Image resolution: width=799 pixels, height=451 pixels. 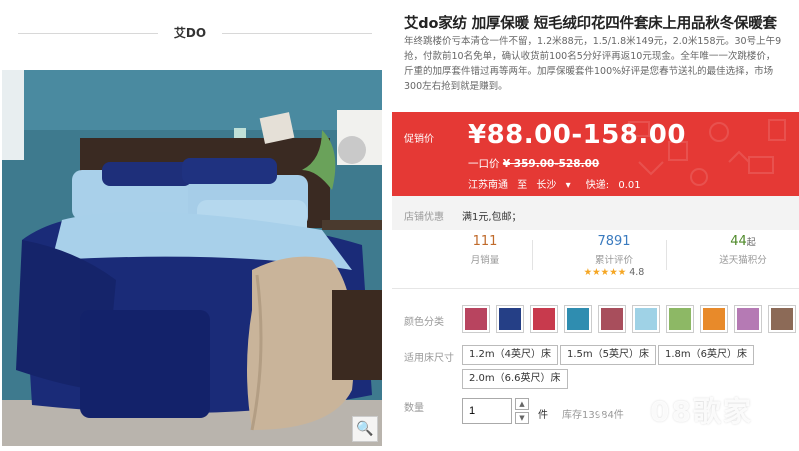 What do you see at coordinates (522, 185) in the screenshot?
I see `ship-to-label: 至` at bounding box center [522, 185].